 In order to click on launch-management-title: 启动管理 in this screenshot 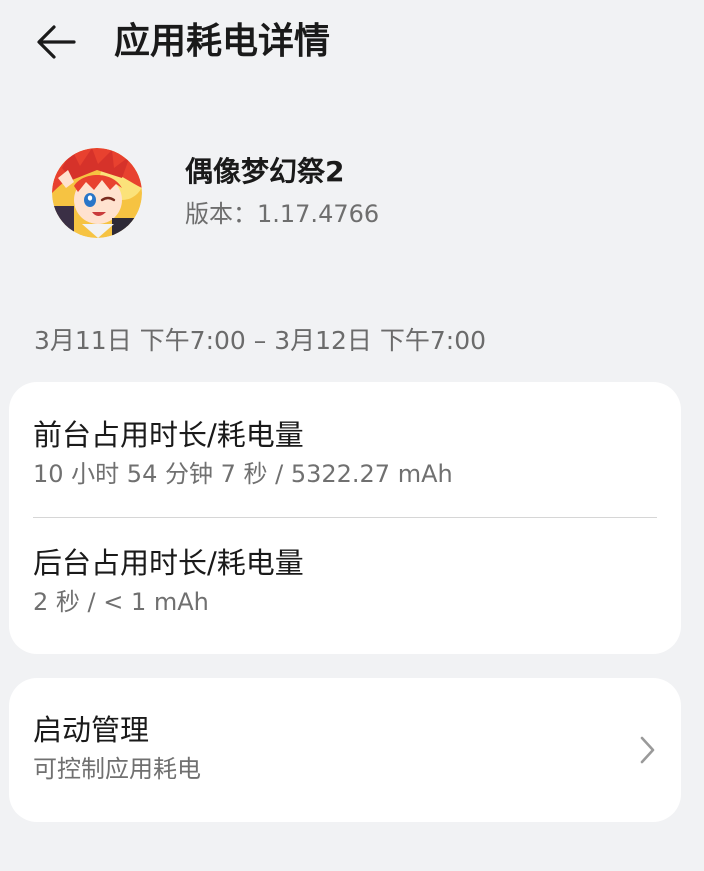, I will do `click(91, 730)`.